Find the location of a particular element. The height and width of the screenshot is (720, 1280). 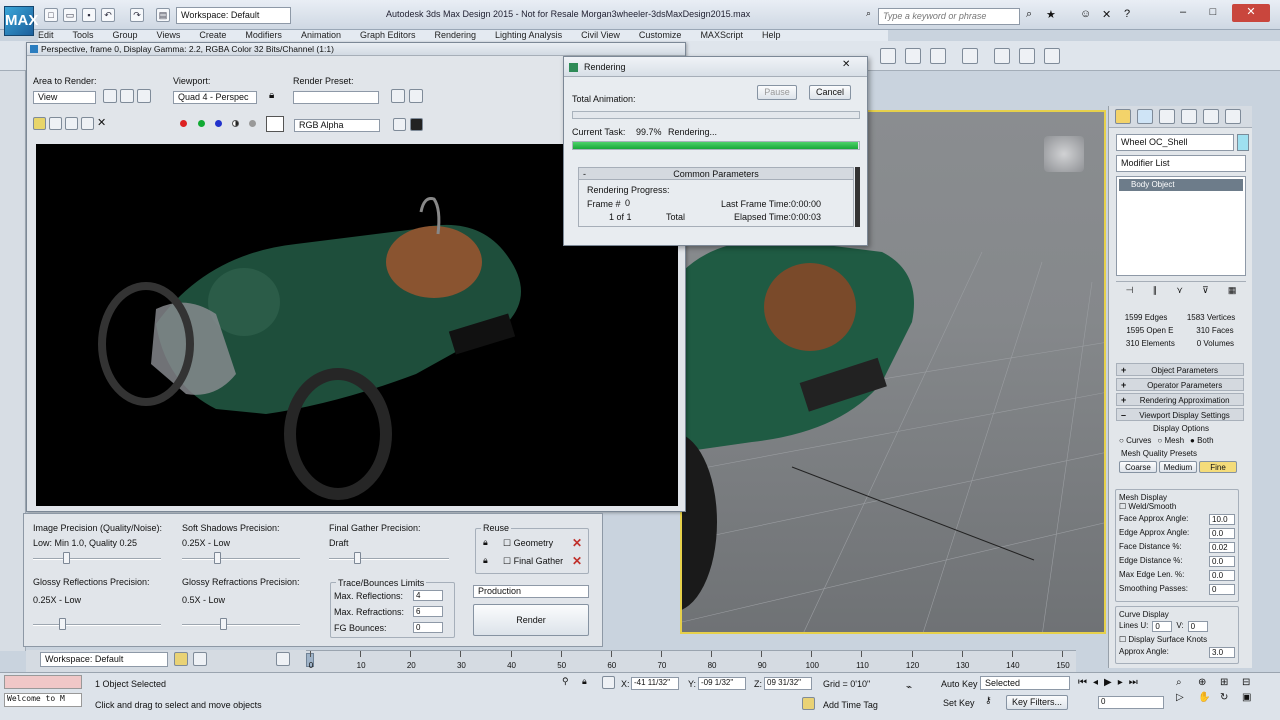

menu-graph-editors: Graph Editors is located at coordinates (388, 35).